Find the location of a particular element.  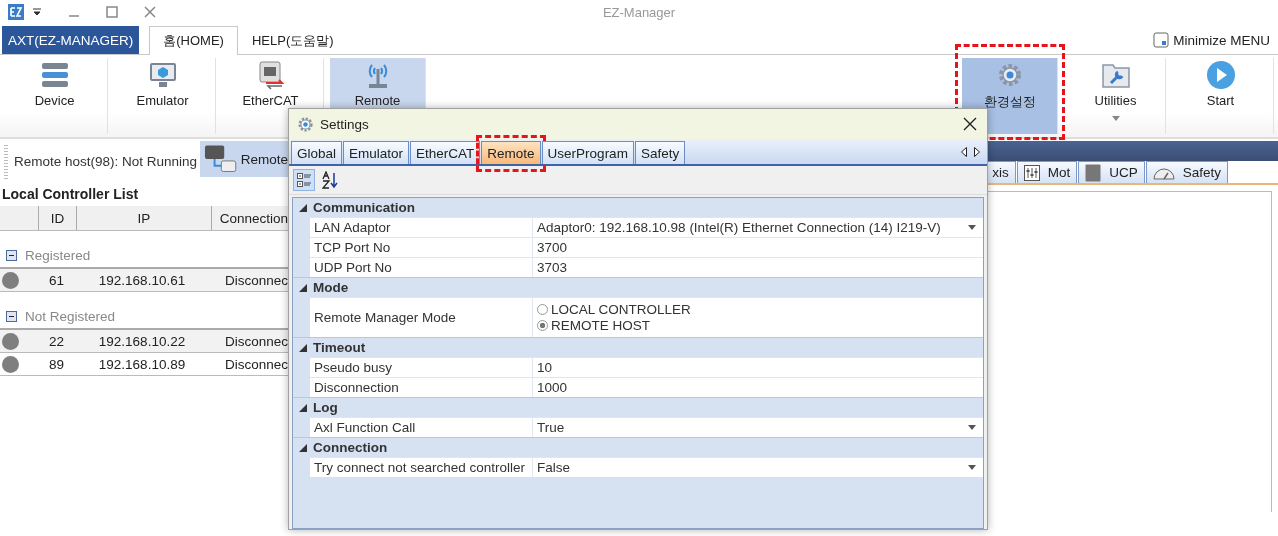

panel-tab: Mot is located at coordinates (1047, 172).